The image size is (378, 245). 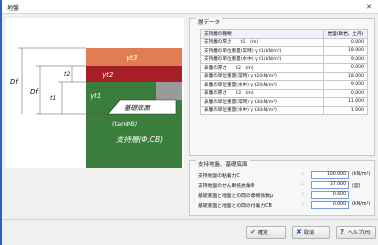 I want to click on ok-button: ✔ 確定, so click(x=266, y=232).